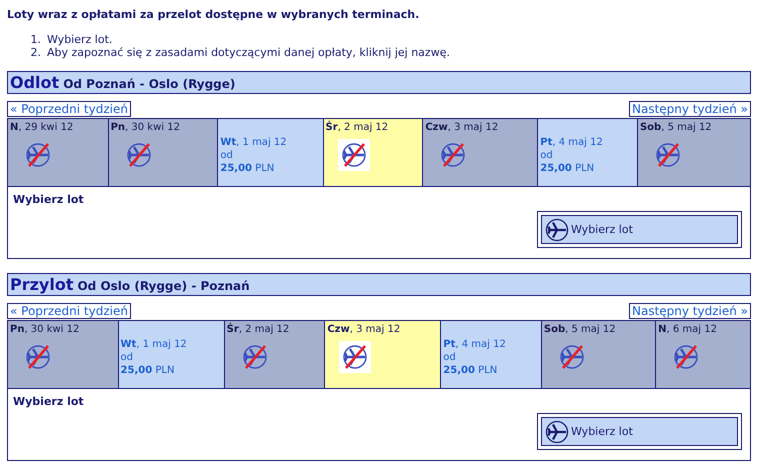 This screenshot has height=474, width=758. I want to click on list-number: 2., so click(35, 52).